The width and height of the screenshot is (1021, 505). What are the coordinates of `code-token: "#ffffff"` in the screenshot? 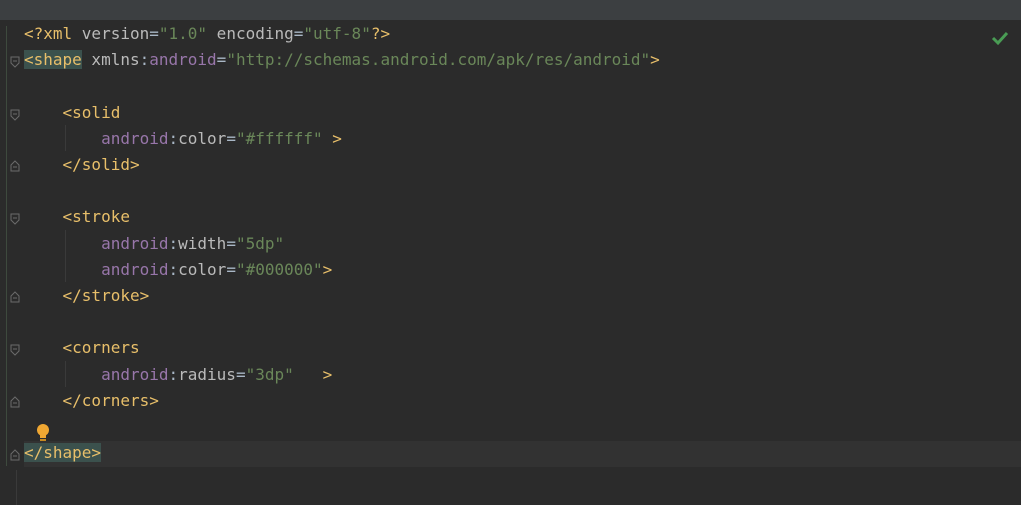 It's located at (279, 138).